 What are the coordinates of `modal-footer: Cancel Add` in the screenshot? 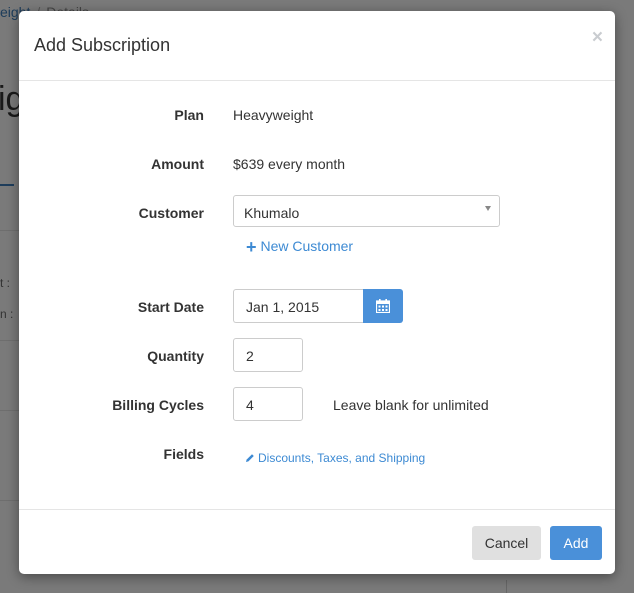 It's located at (317, 542).